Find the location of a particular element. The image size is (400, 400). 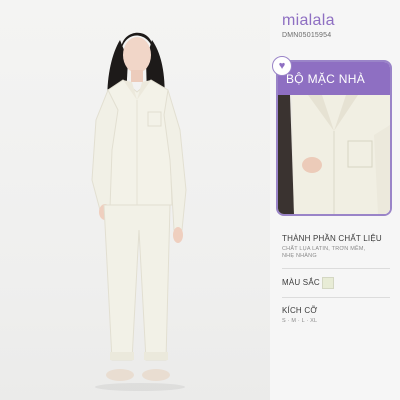

brand-name: mialala is located at coordinates (308, 20).